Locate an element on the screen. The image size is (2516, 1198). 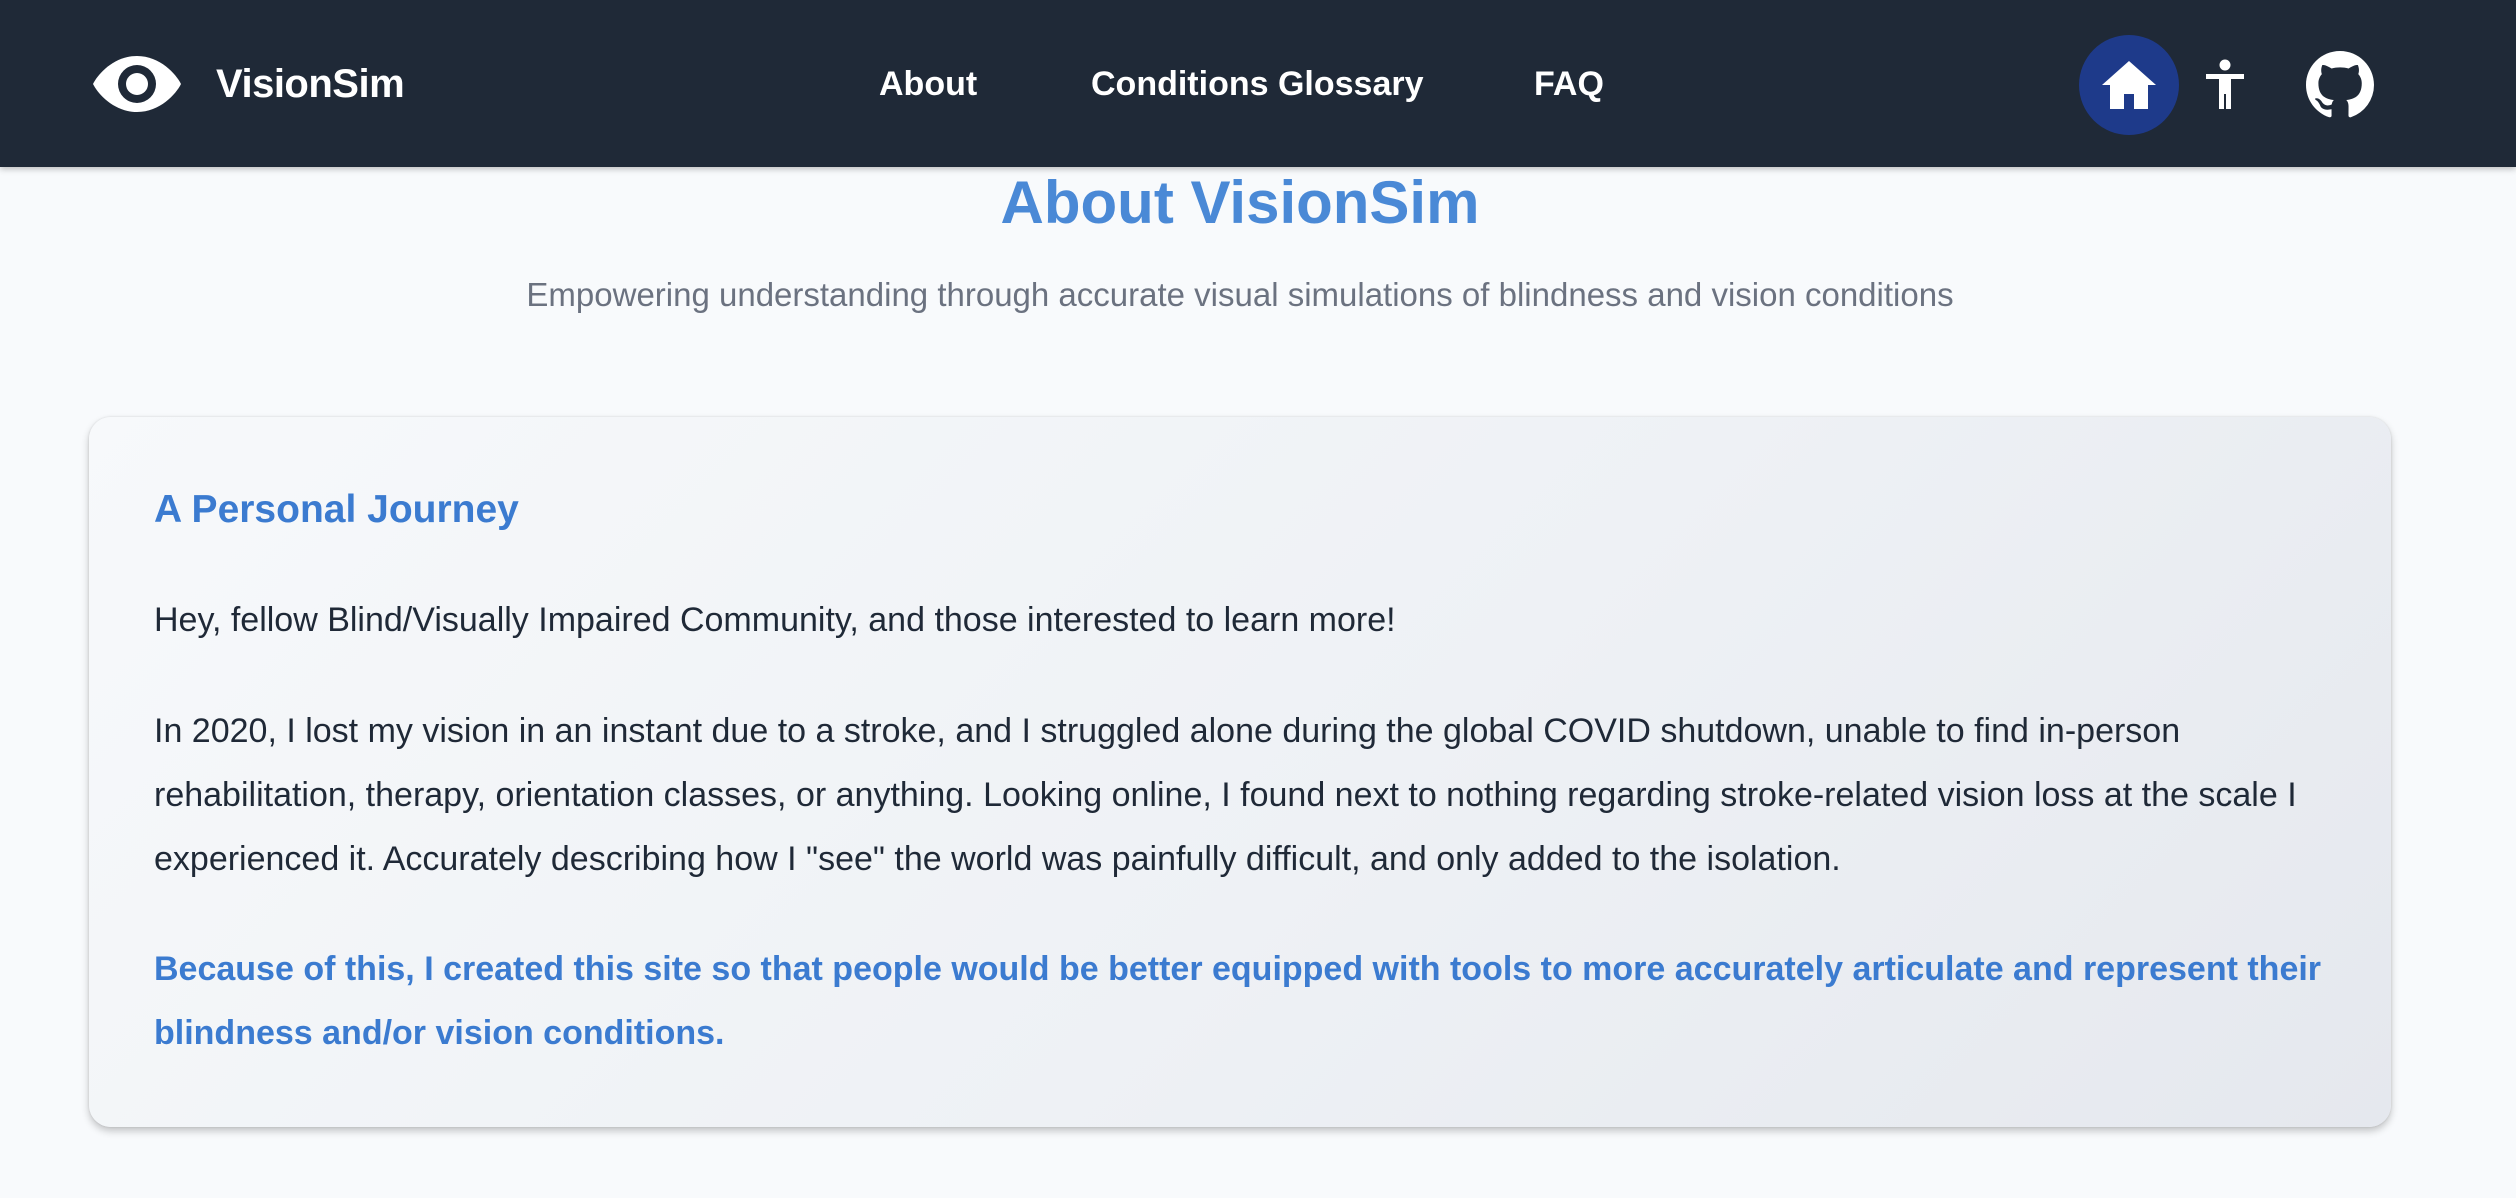
page-title: About VisionSim is located at coordinates (1240, 202).